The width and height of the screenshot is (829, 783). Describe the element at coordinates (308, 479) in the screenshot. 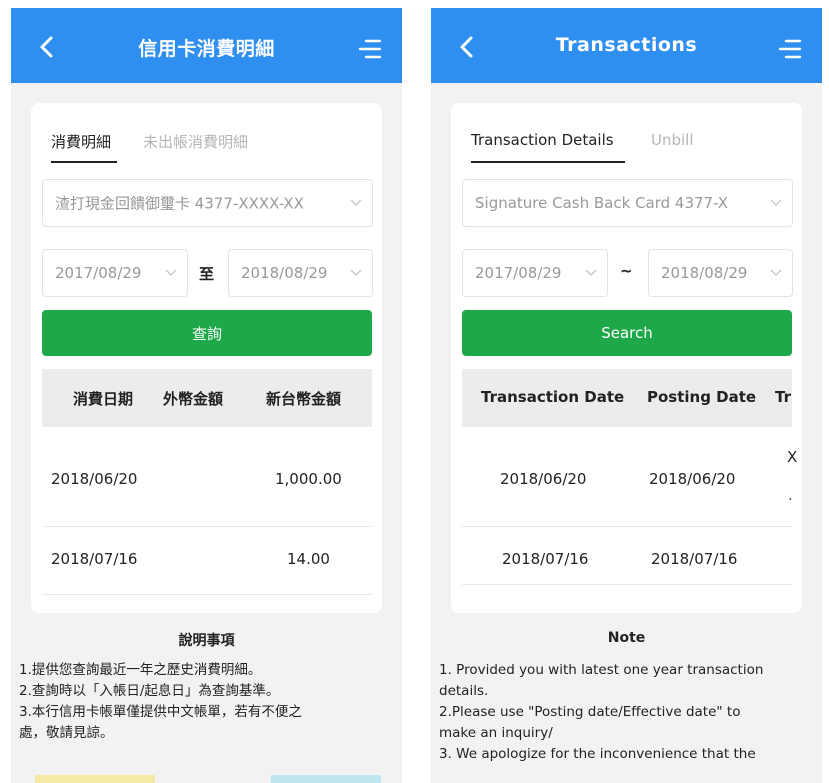

I see `table-cell: 1,000.00` at that location.